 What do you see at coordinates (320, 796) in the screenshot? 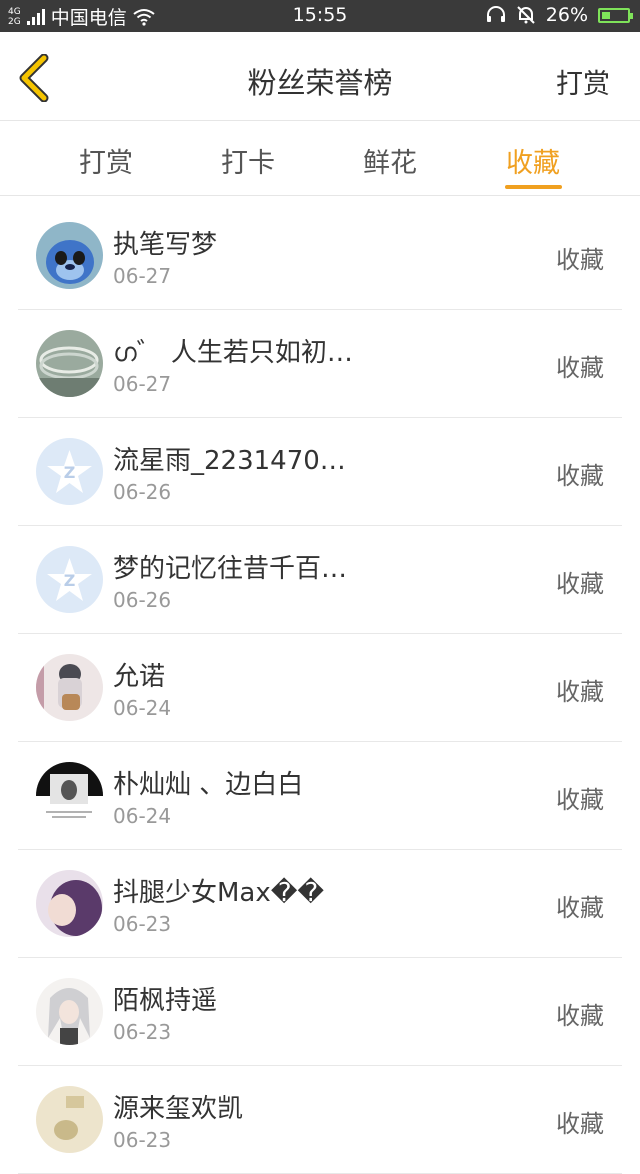
I see `list-item: 朴灿灿 、边白白 06-24 收藏` at bounding box center [320, 796].